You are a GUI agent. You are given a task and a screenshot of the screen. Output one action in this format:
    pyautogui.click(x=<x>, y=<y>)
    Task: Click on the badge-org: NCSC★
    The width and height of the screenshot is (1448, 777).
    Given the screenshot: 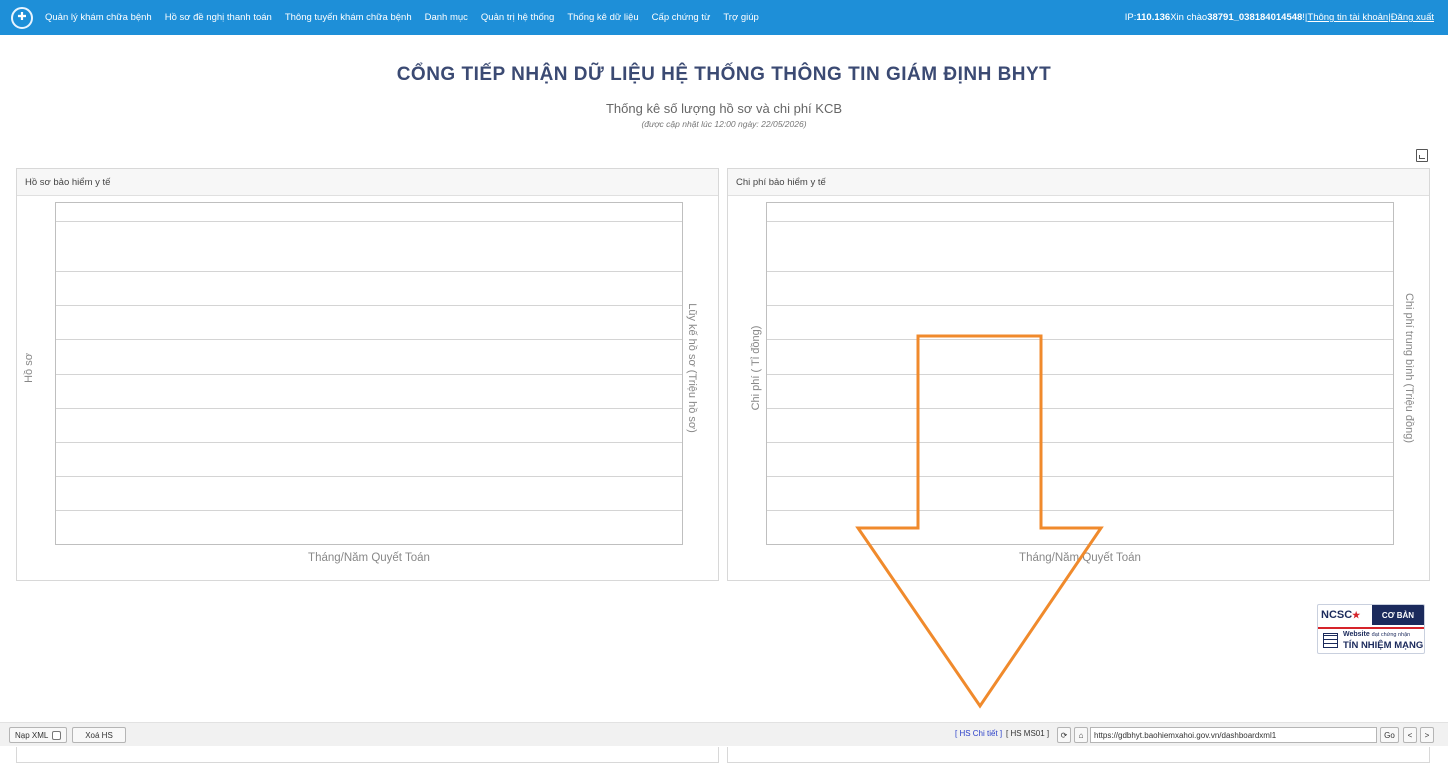 What is the action you would take?
    pyautogui.click(x=1341, y=615)
    